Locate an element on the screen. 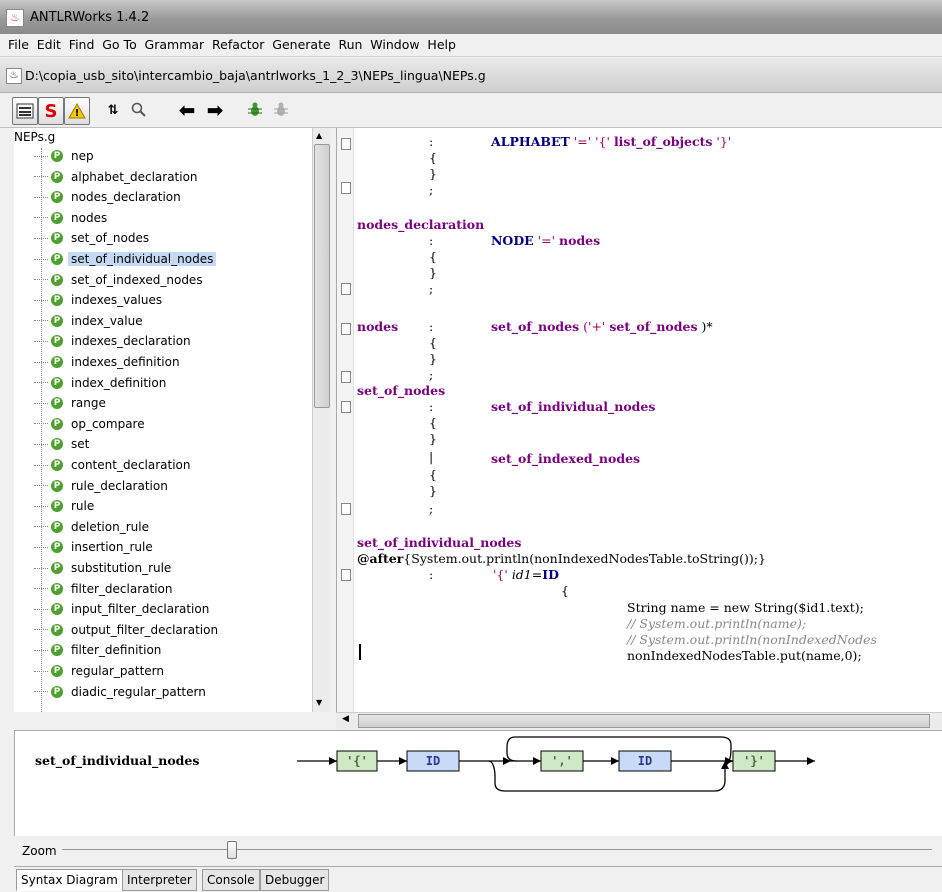 The width and height of the screenshot is (942, 892). tree-item-label: indexes_values is located at coordinates (117, 300).